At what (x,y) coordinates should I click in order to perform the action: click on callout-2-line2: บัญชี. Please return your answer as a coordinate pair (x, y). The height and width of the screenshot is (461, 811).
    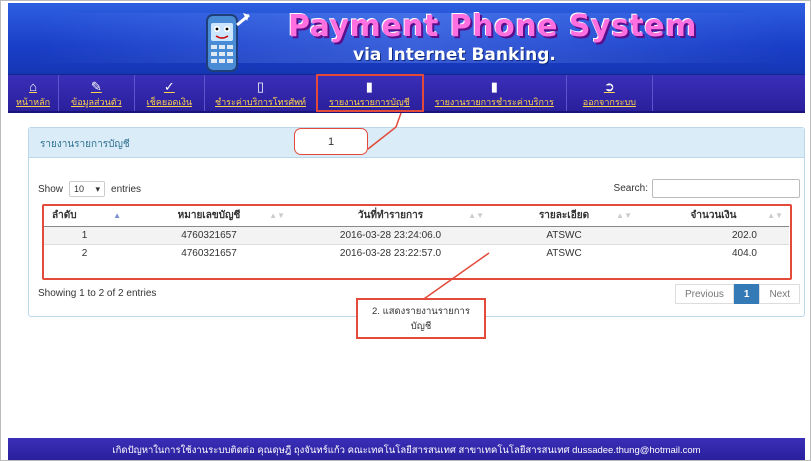
    Looking at the image, I should click on (421, 326).